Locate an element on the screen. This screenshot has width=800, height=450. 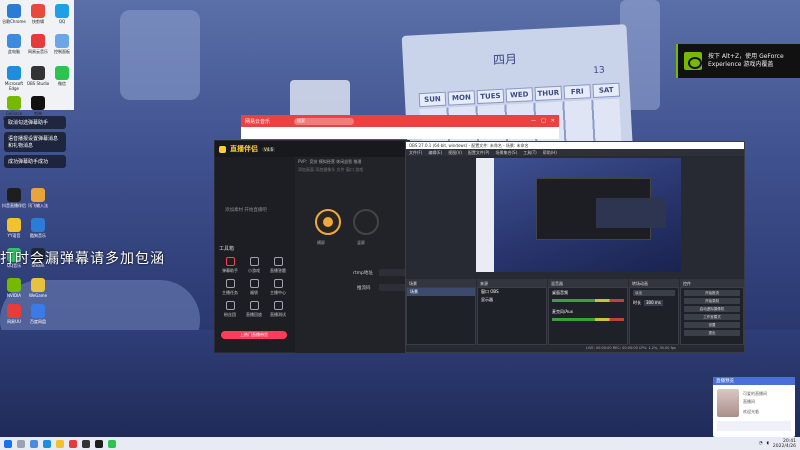
tool-button: 小游戏 is located at coordinates (254, 265).